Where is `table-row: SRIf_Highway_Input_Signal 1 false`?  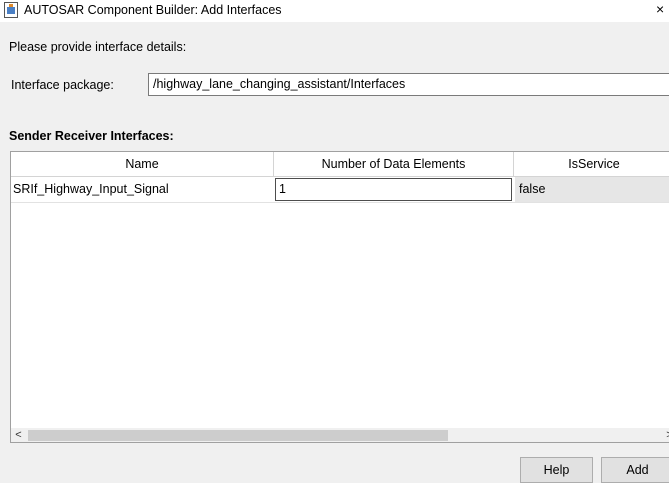 table-row: SRIf_Highway_Input_Signal 1 false is located at coordinates (340, 190).